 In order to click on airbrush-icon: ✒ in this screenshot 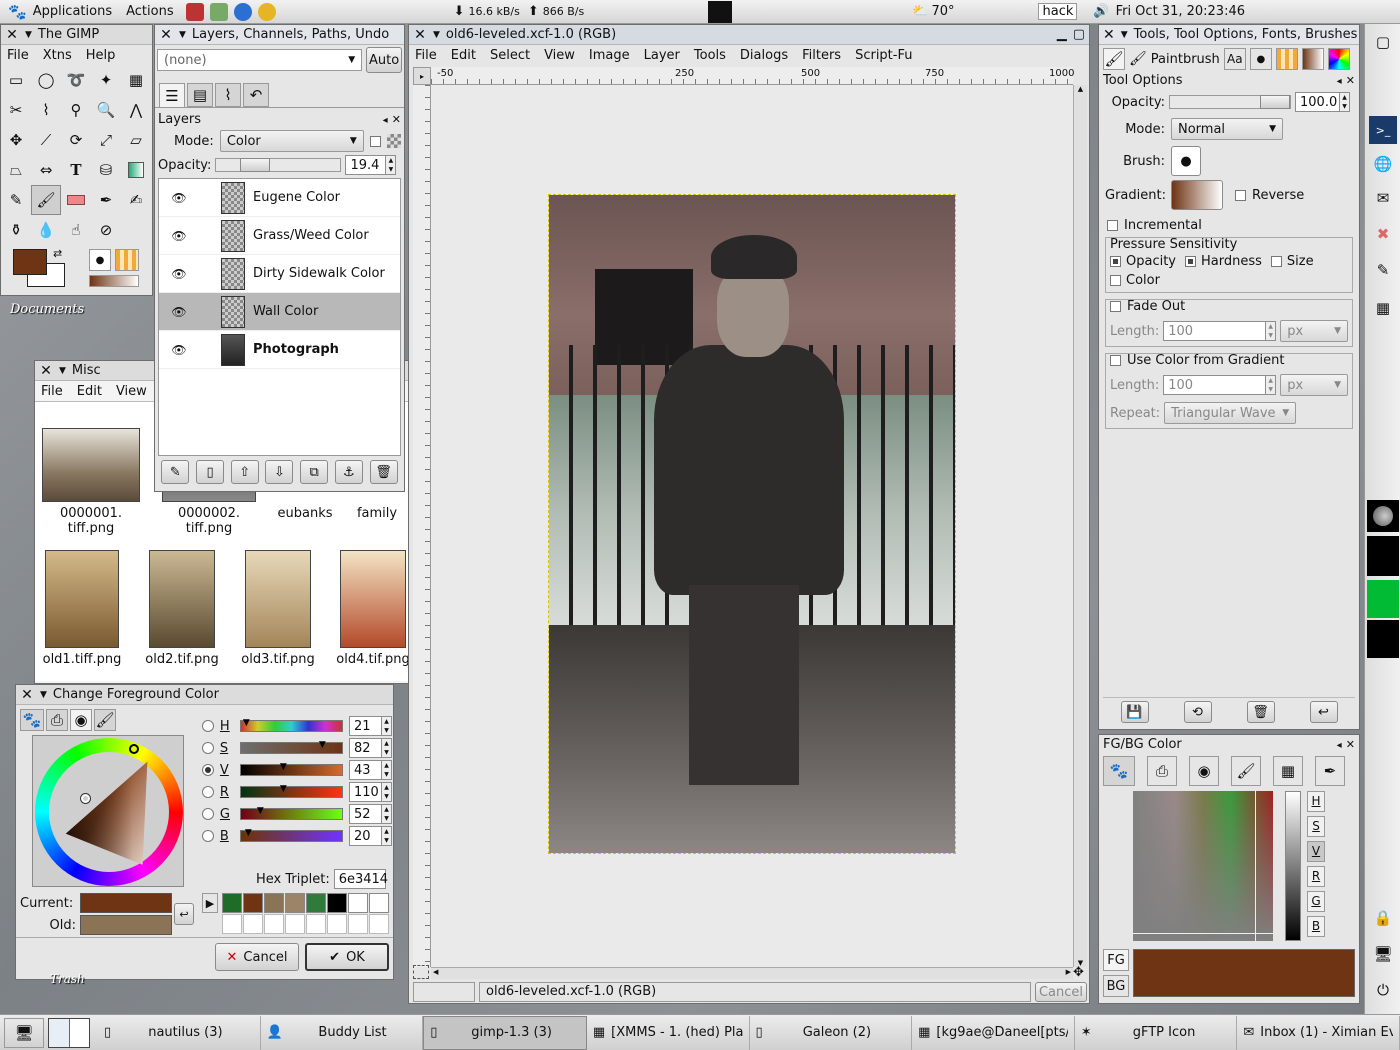, I will do `click(106, 200)`.